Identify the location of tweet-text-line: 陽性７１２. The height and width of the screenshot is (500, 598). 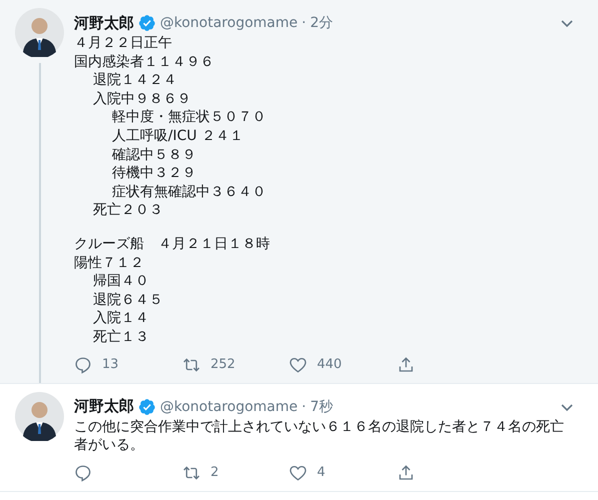
(109, 263).